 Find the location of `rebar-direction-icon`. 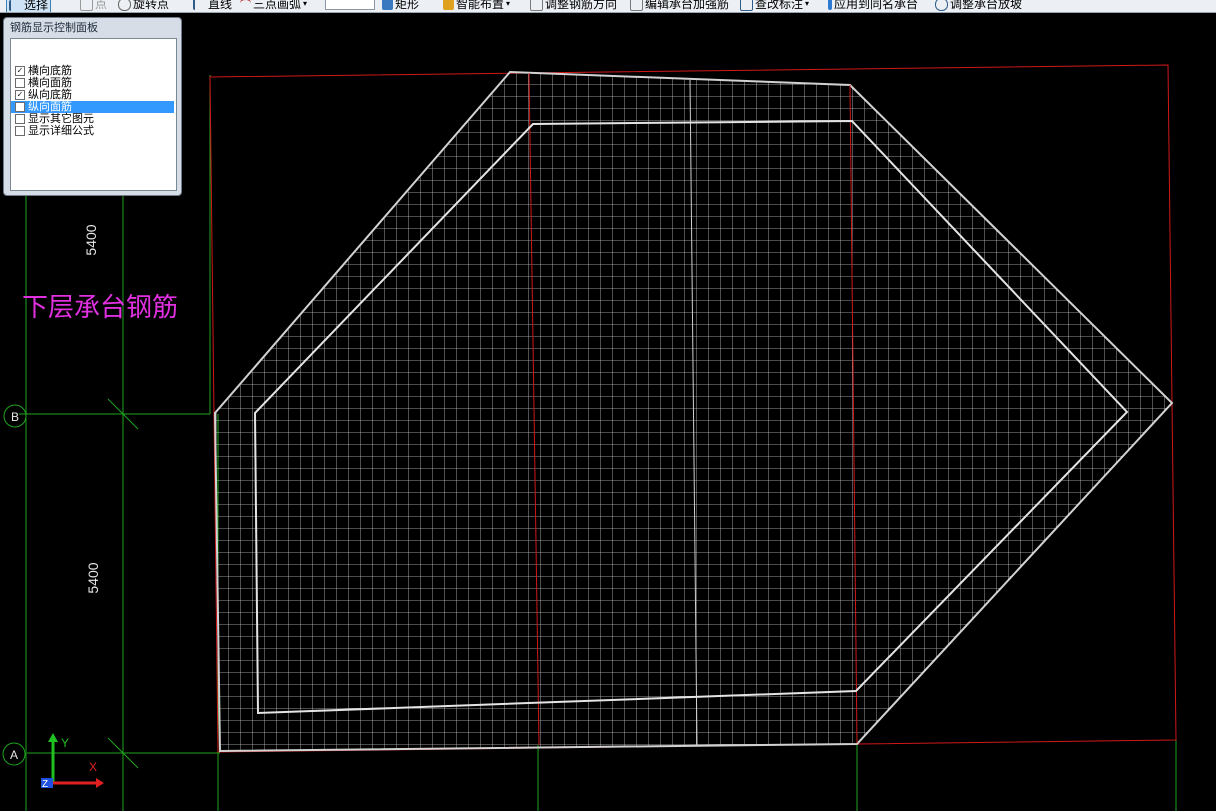

rebar-direction-icon is located at coordinates (536, 5).